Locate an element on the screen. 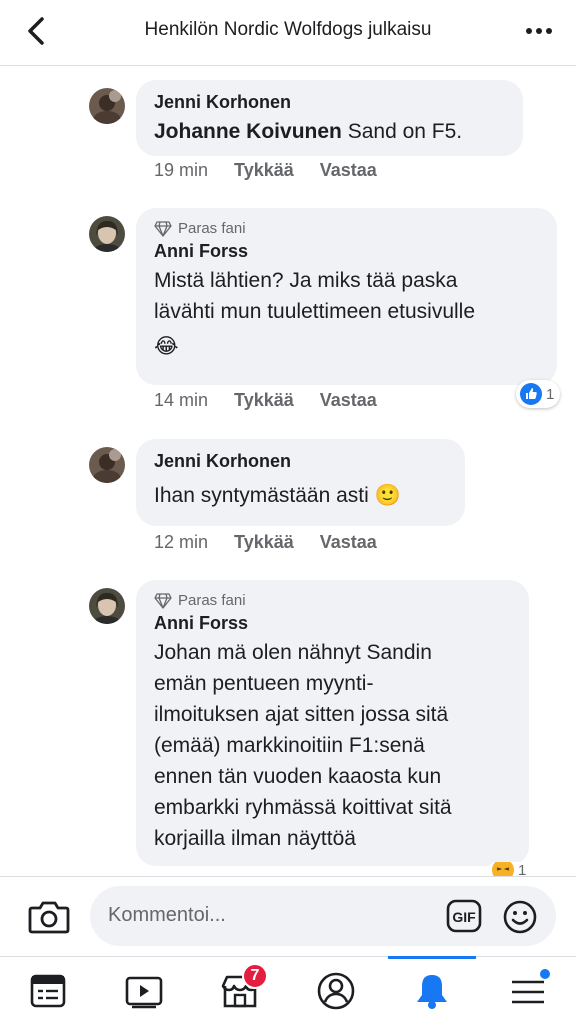 This screenshot has width=576, height=1025. comment-text-line: ilmoituksen ajat sitten jossa sitä is located at coordinates (301, 714).